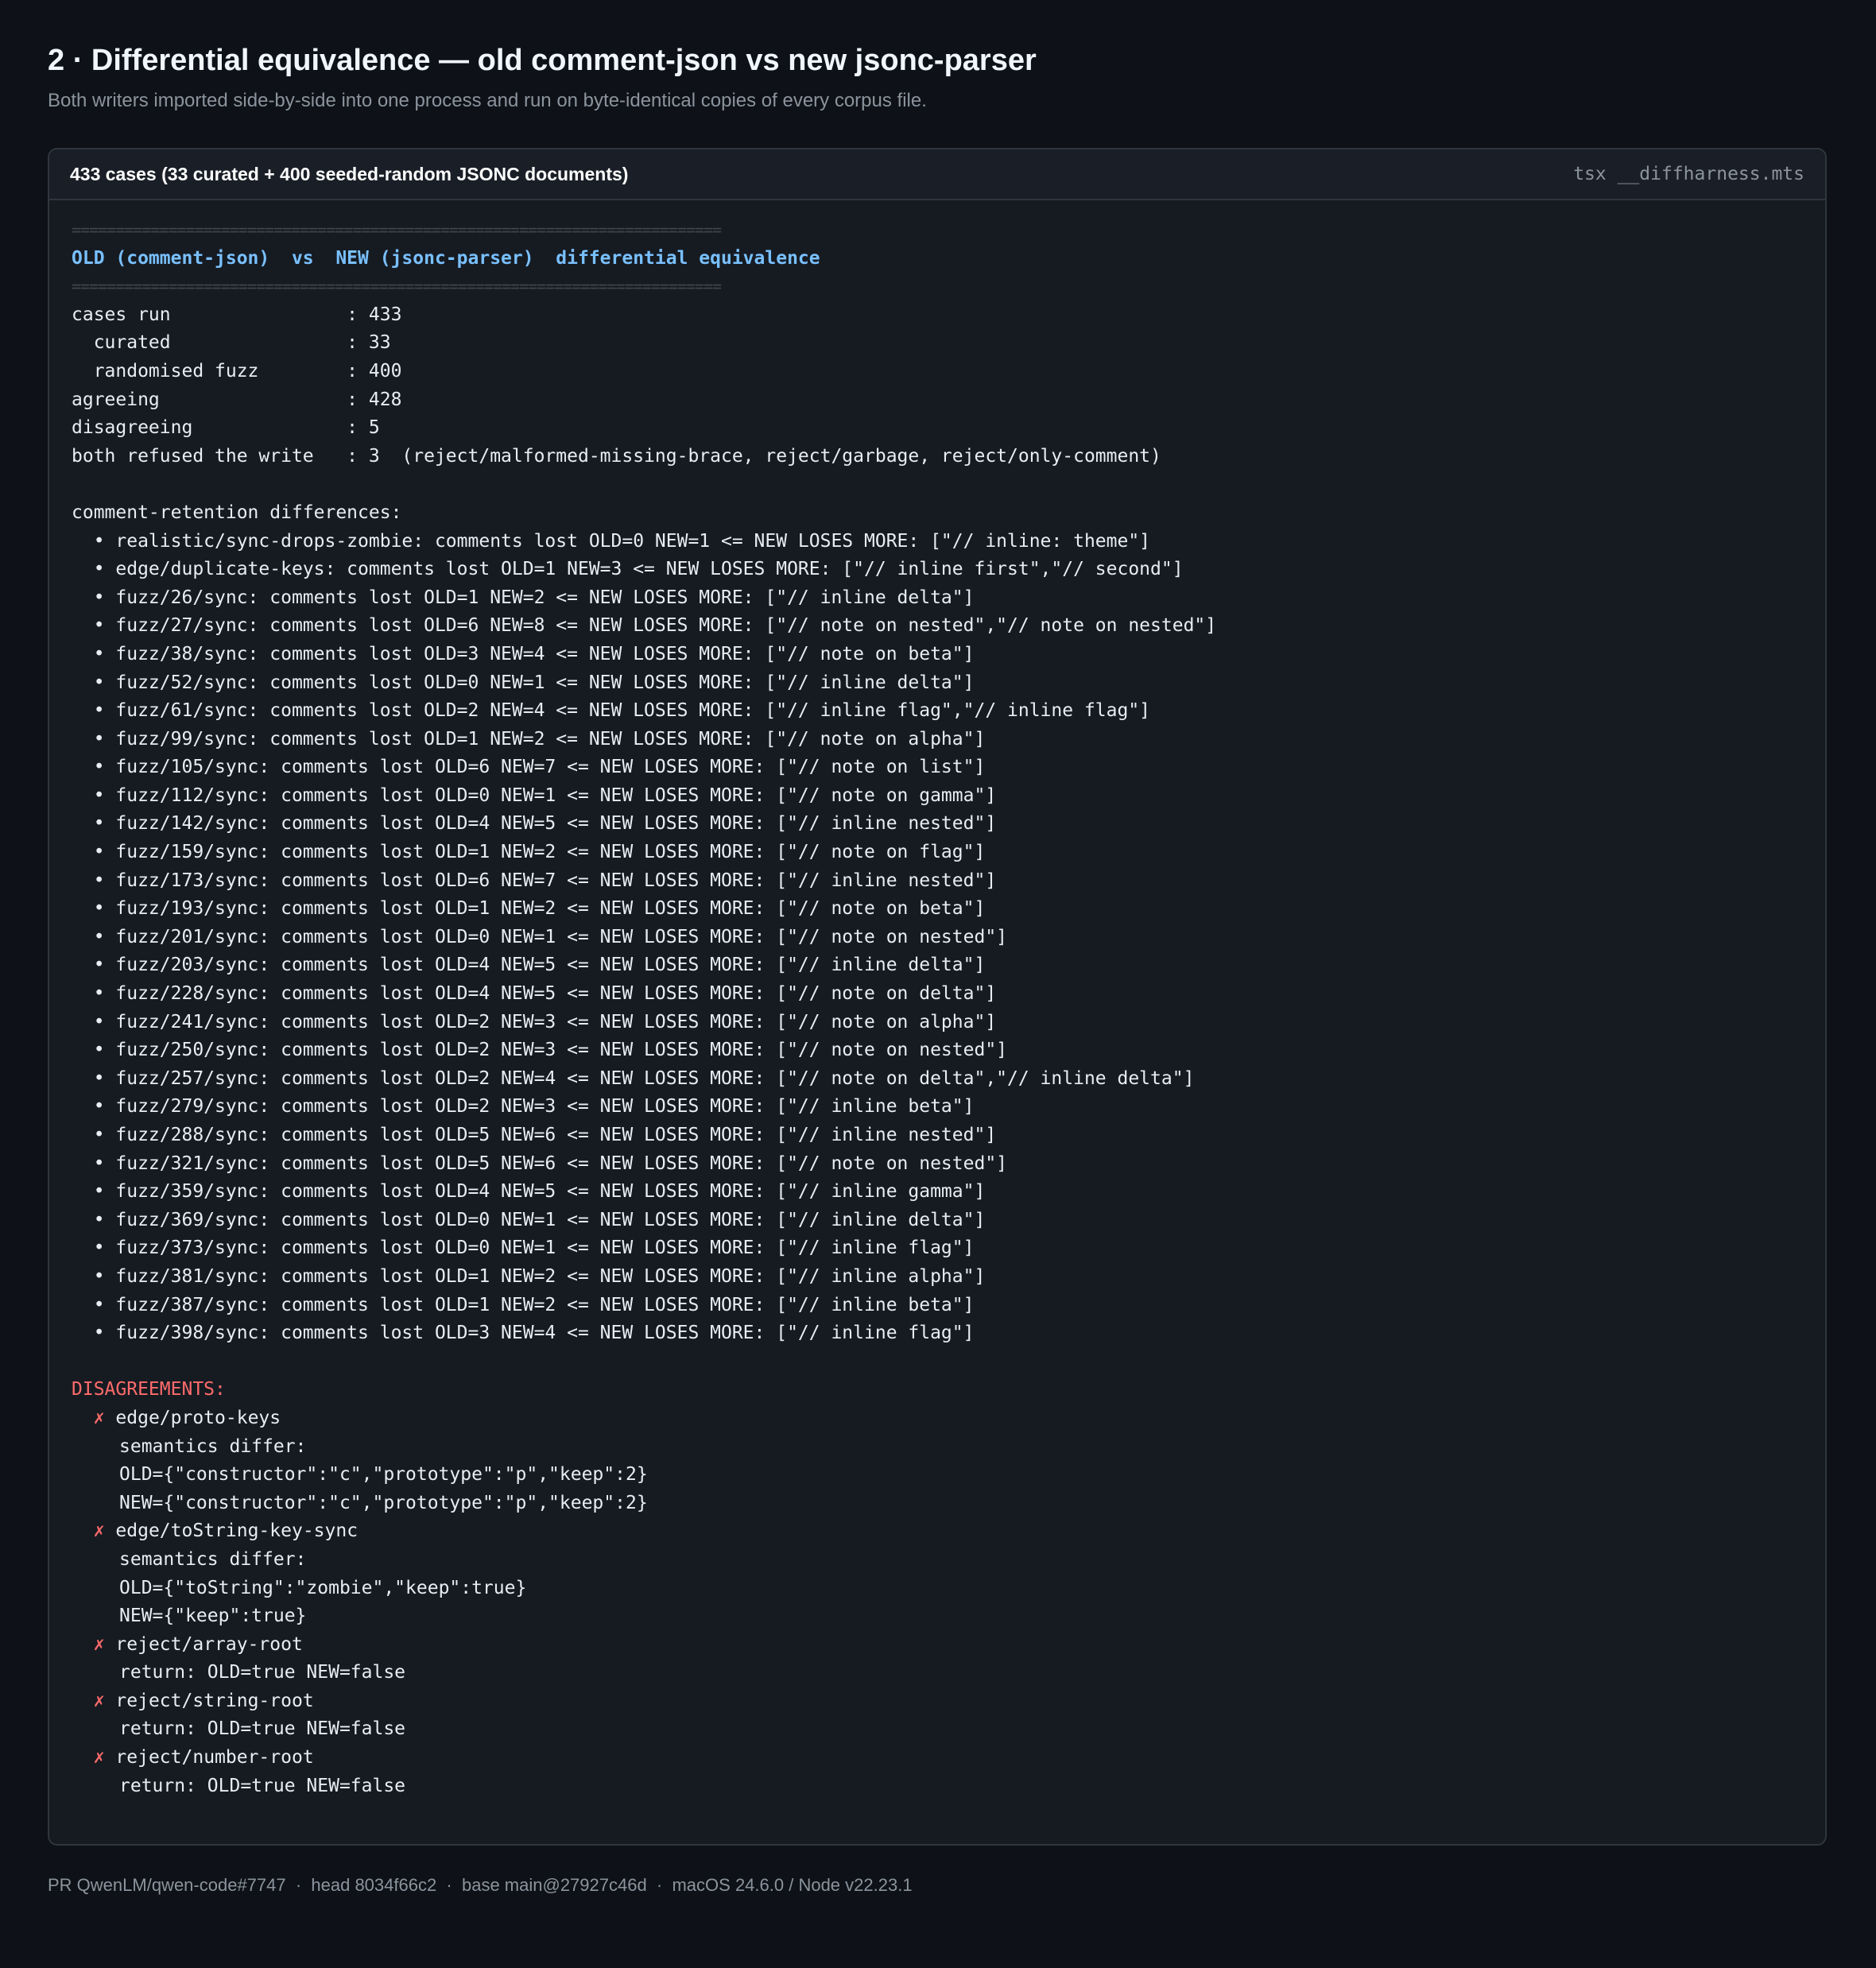  I want to click on stat-line: disagreeing : 5, so click(226, 428).